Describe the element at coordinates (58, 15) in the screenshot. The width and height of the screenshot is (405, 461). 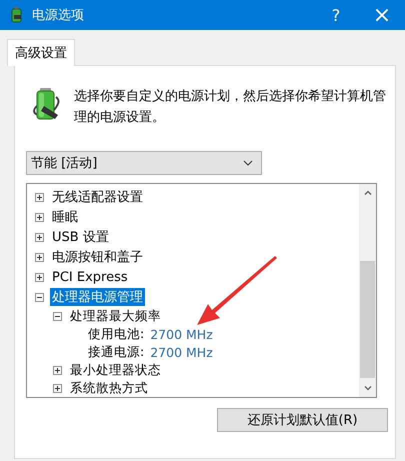
I see `window-title: 电源选项` at that location.